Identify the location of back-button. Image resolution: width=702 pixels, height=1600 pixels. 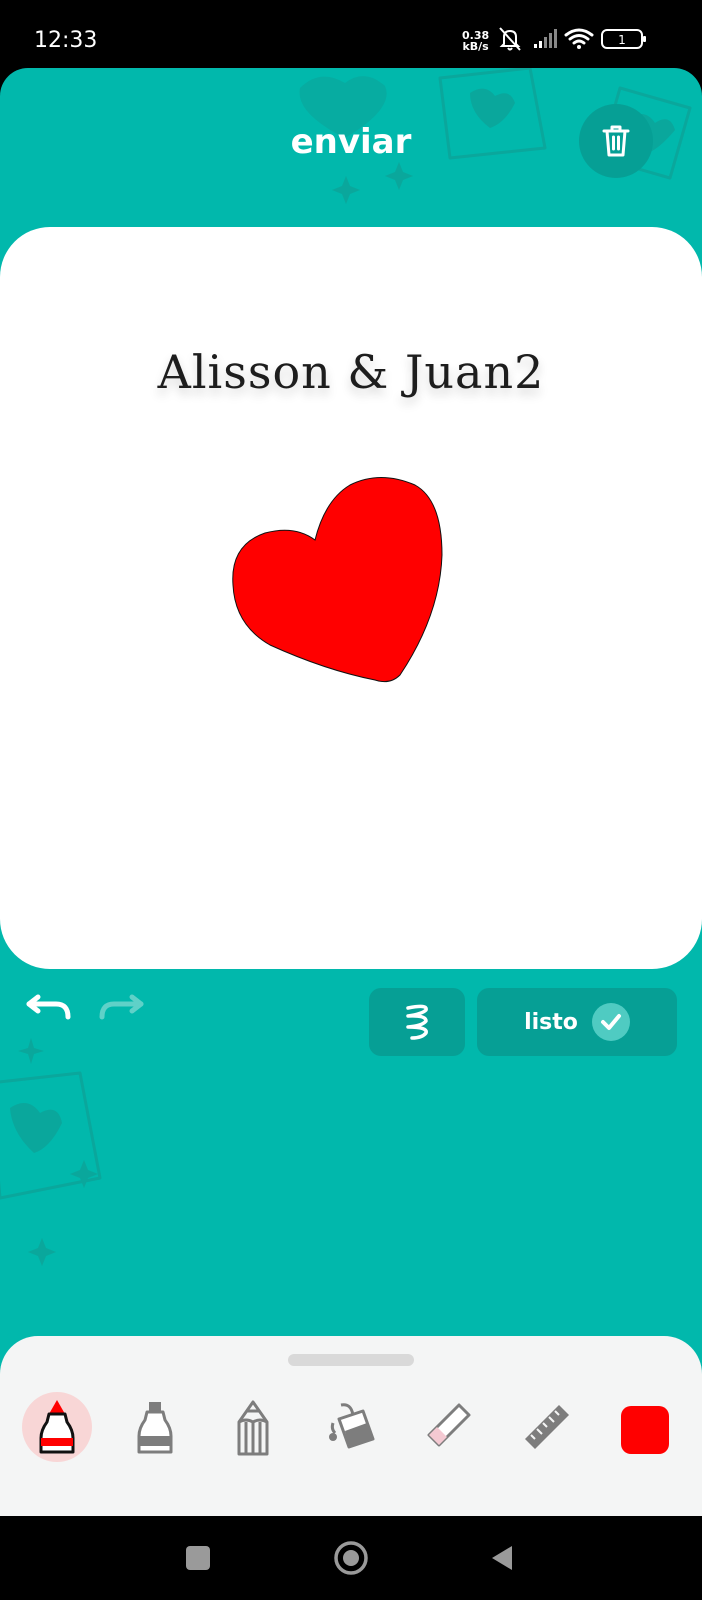
(502, 1558).